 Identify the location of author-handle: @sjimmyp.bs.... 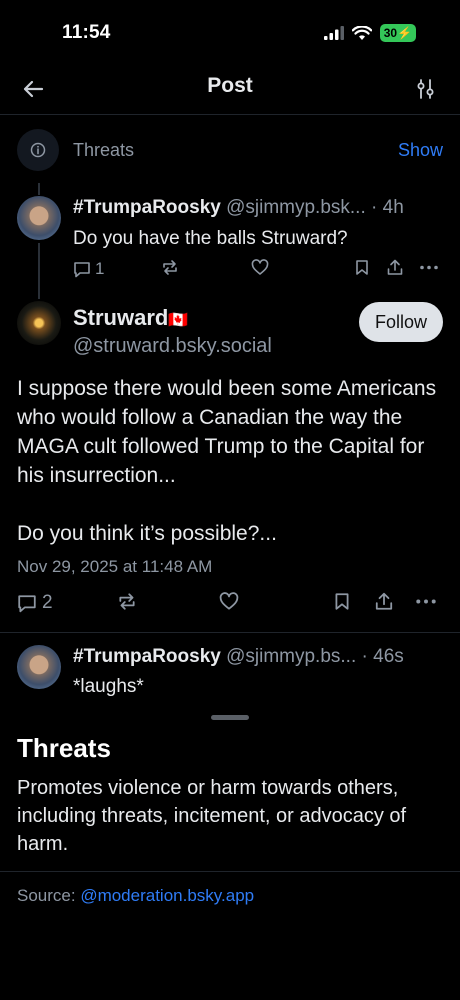
(291, 656).